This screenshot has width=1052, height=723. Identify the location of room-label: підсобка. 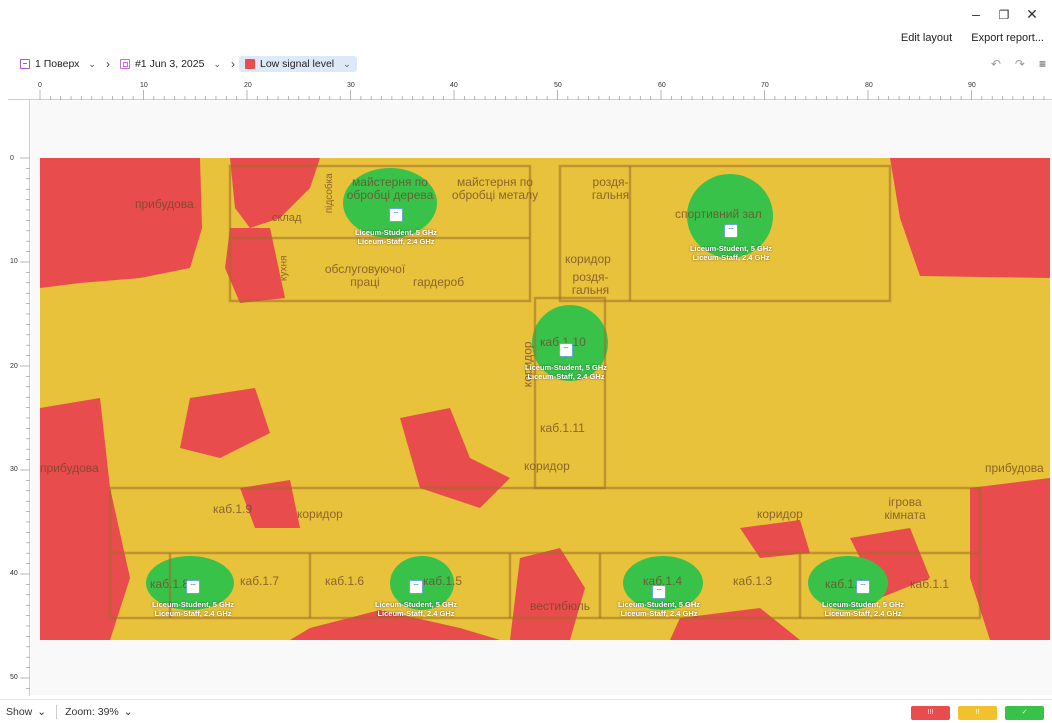
(329, 193).